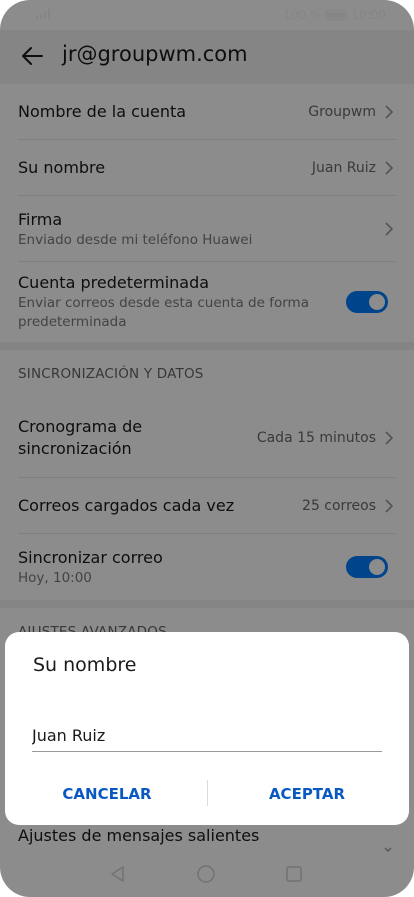 Image resolution: width=414 pixels, height=897 pixels. I want to click on button-divider, so click(207, 793).